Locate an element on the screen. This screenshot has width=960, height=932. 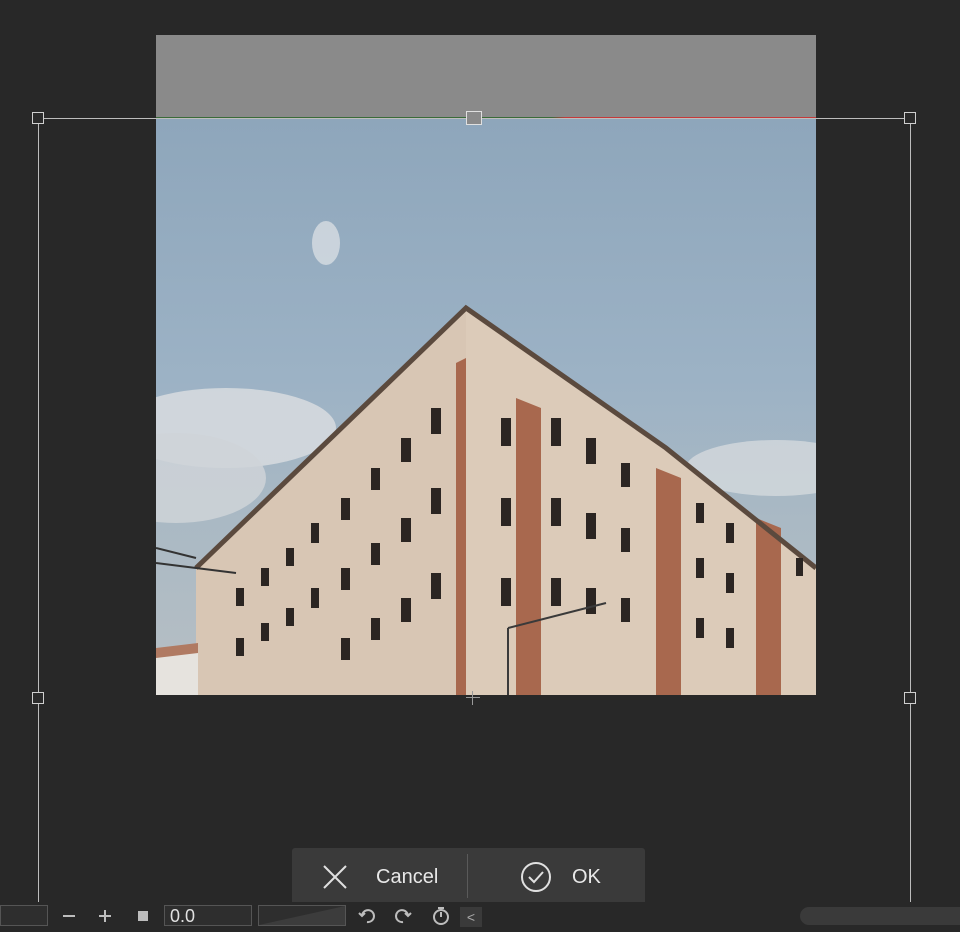
square-icon is located at coordinates (143, 916).